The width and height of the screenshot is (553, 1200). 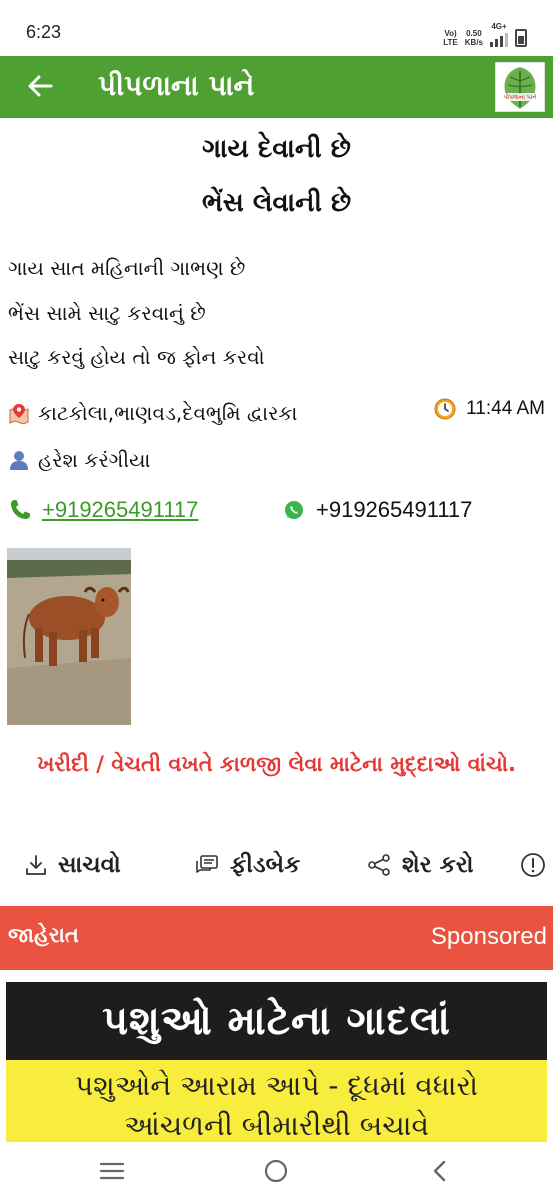 I want to click on ad-header: જાહેરાત Sponsored, so click(x=276, y=938).